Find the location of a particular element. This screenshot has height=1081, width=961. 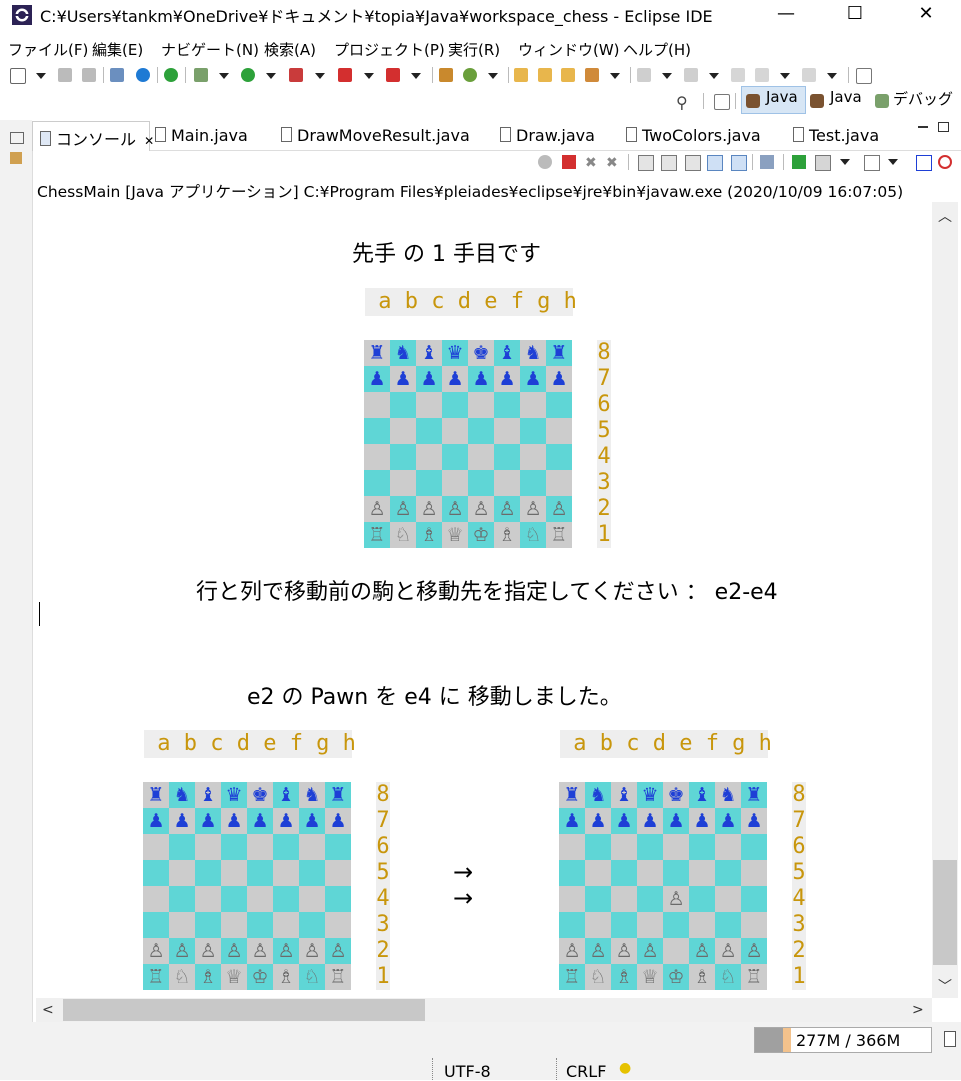

last-edit-icon is located at coordinates (738, 75).